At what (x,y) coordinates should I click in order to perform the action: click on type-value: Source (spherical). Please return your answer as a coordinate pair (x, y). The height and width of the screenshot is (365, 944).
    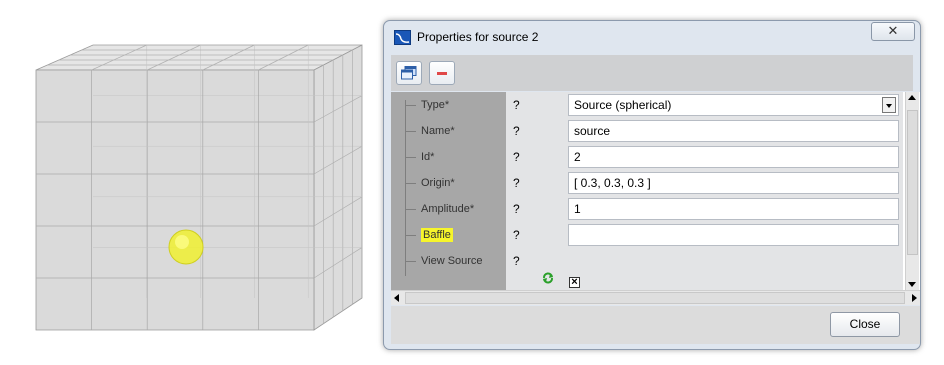
    Looking at the image, I should click on (623, 105).